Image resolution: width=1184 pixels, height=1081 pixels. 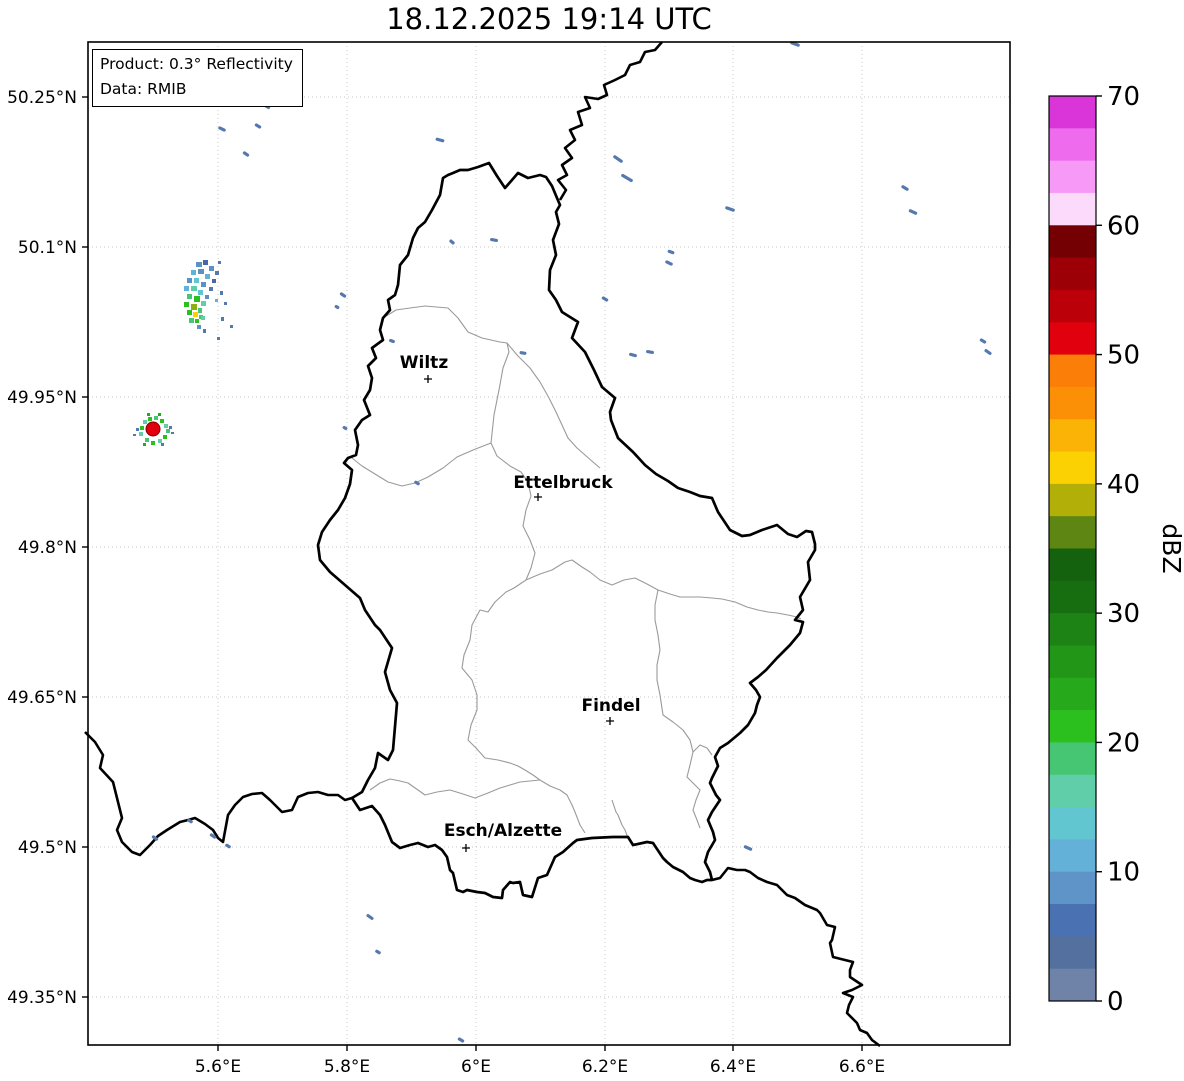 What do you see at coordinates (1123, 97) in the screenshot?
I see `colorbar-tick-label: 70` at bounding box center [1123, 97].